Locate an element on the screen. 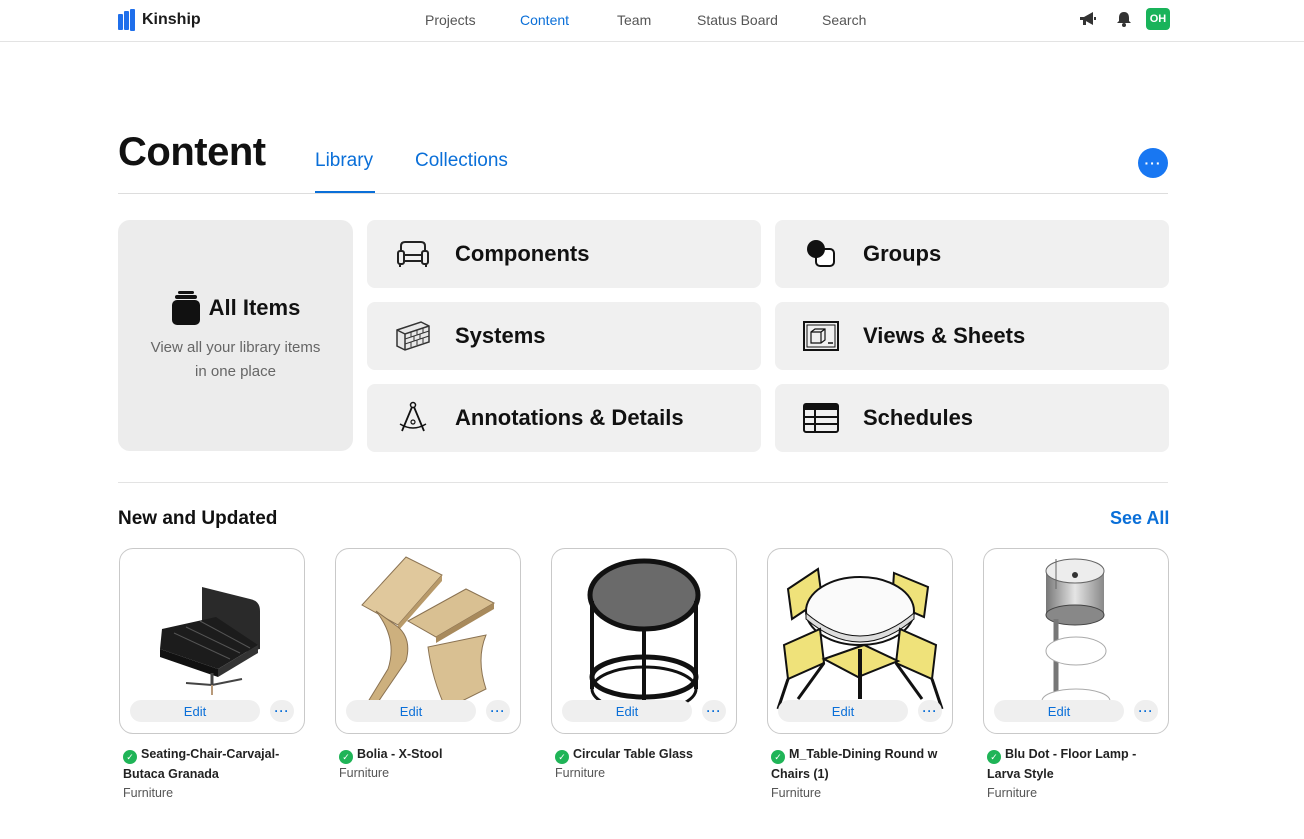  nav-team: Team is located at coordinates (634, 20).